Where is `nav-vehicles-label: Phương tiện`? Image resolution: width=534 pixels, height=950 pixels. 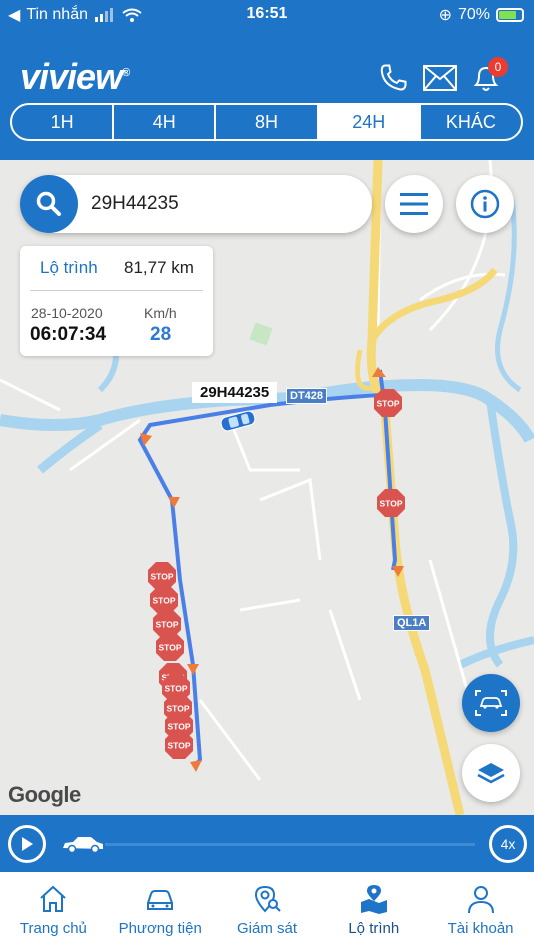
nav-vehicles-label: Phương tiện is located at coordinates (160, 928).